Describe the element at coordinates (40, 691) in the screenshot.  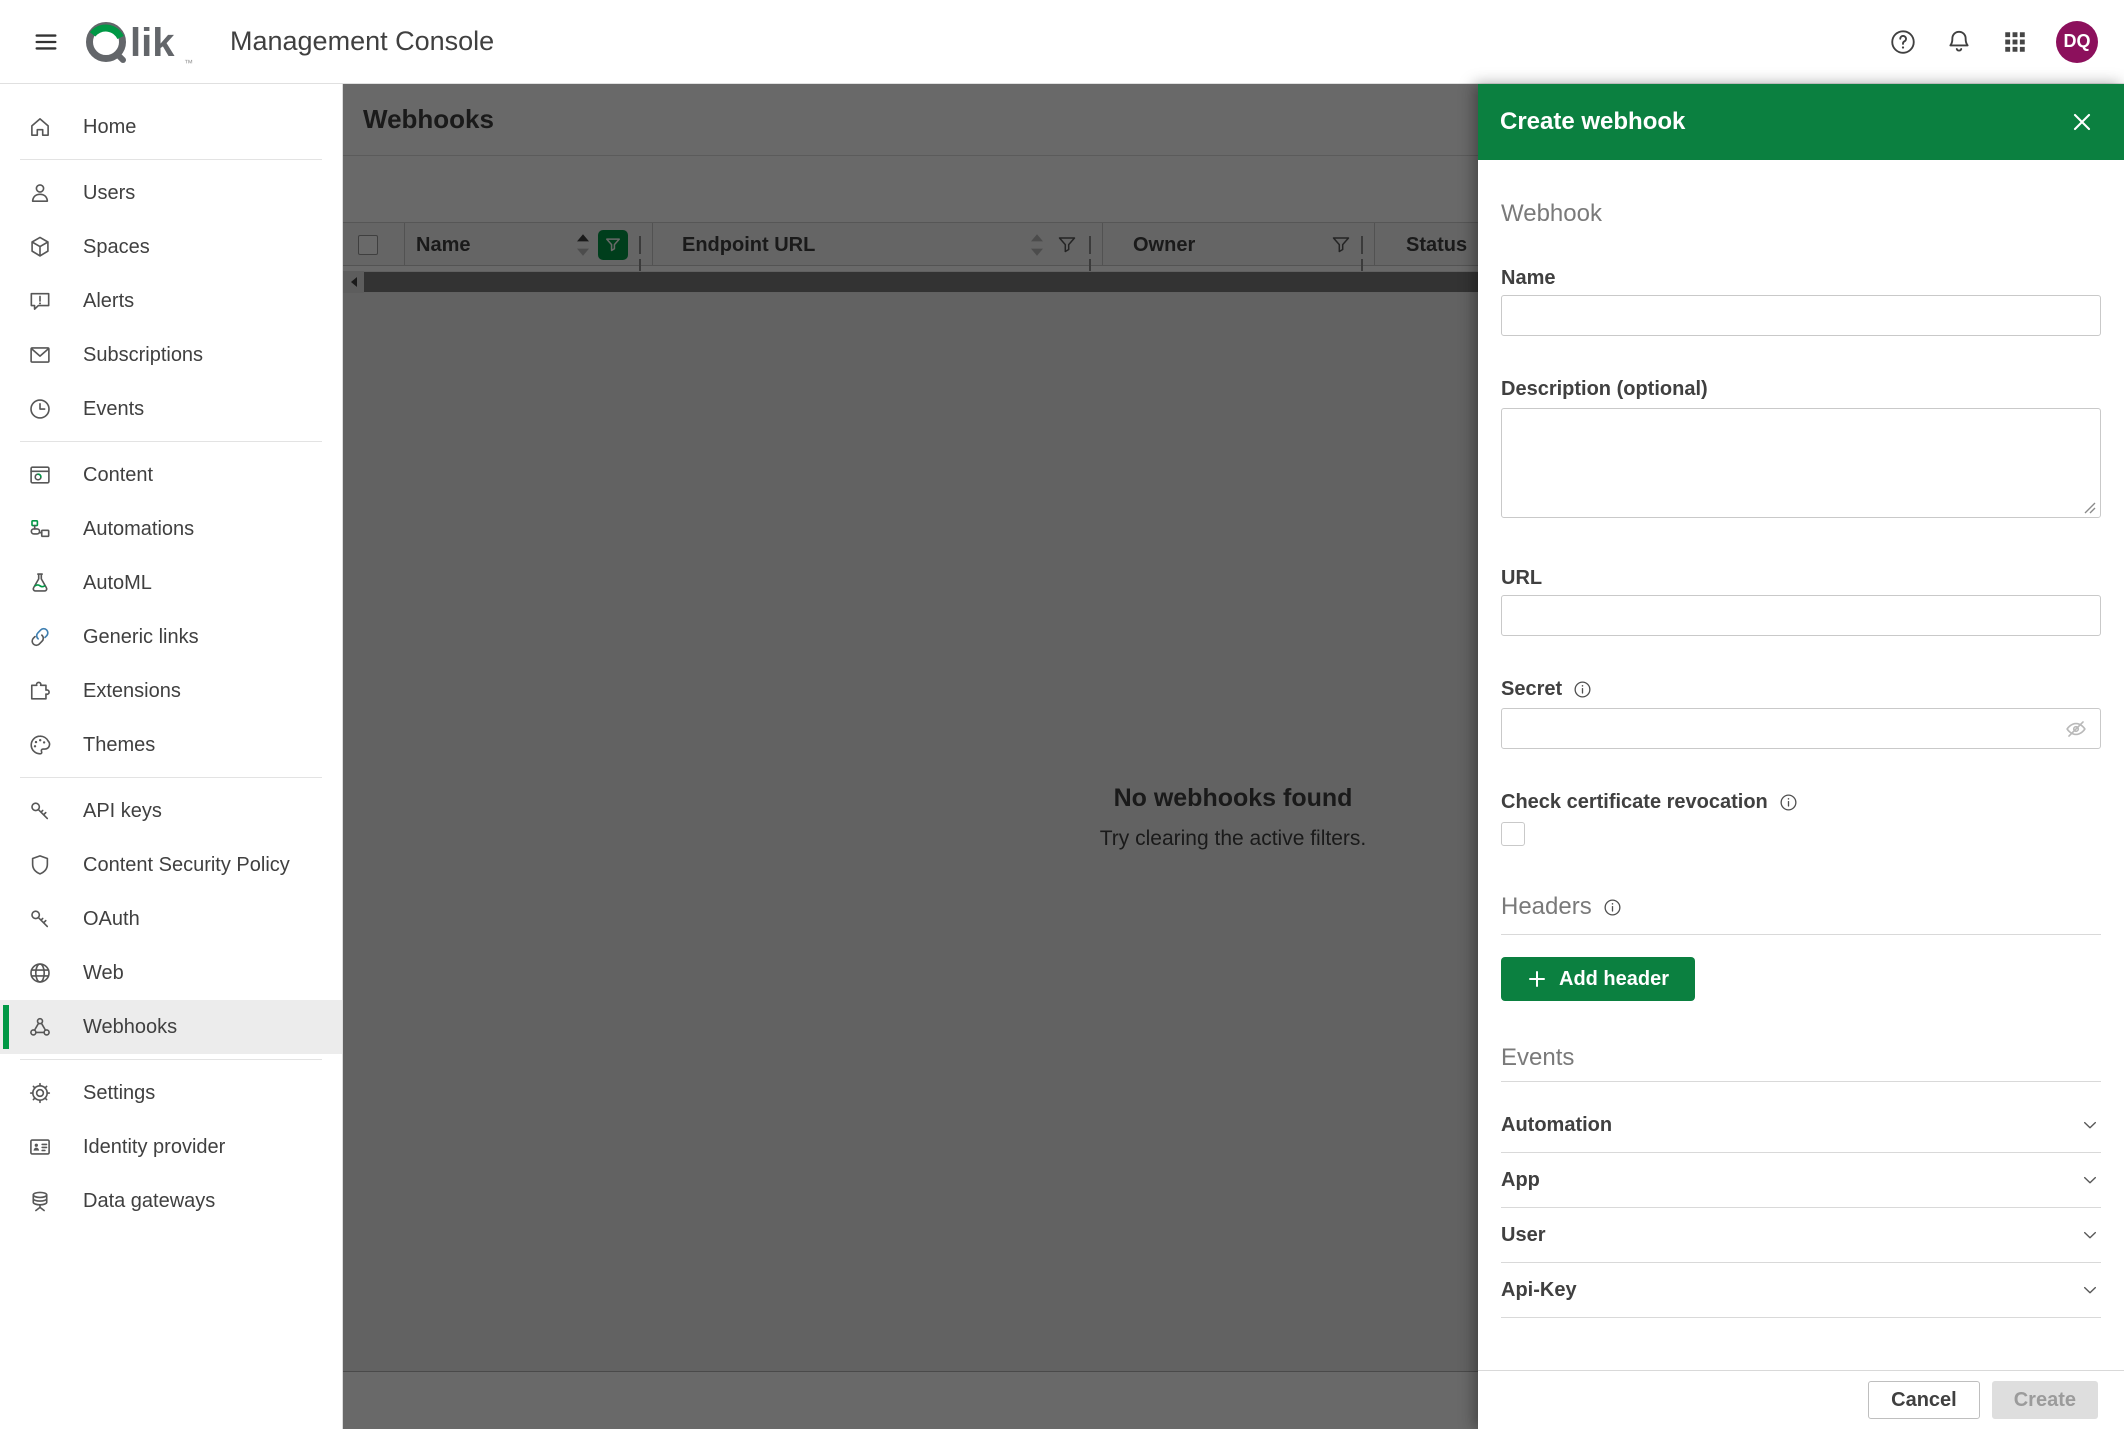
I see `puzzle-icon` at that location.